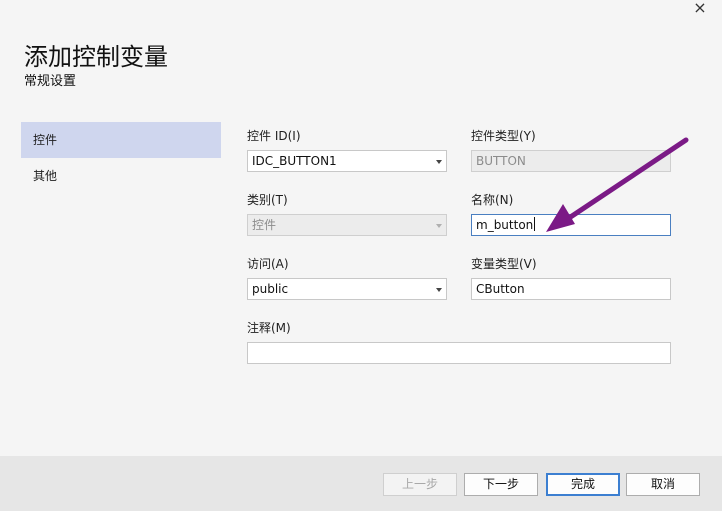 This screenshot has height=511, width=722. What do you see at coordinates (700, 8) in the screenshot?
I see `close-icon: ×` at bounding box center [700, 8].